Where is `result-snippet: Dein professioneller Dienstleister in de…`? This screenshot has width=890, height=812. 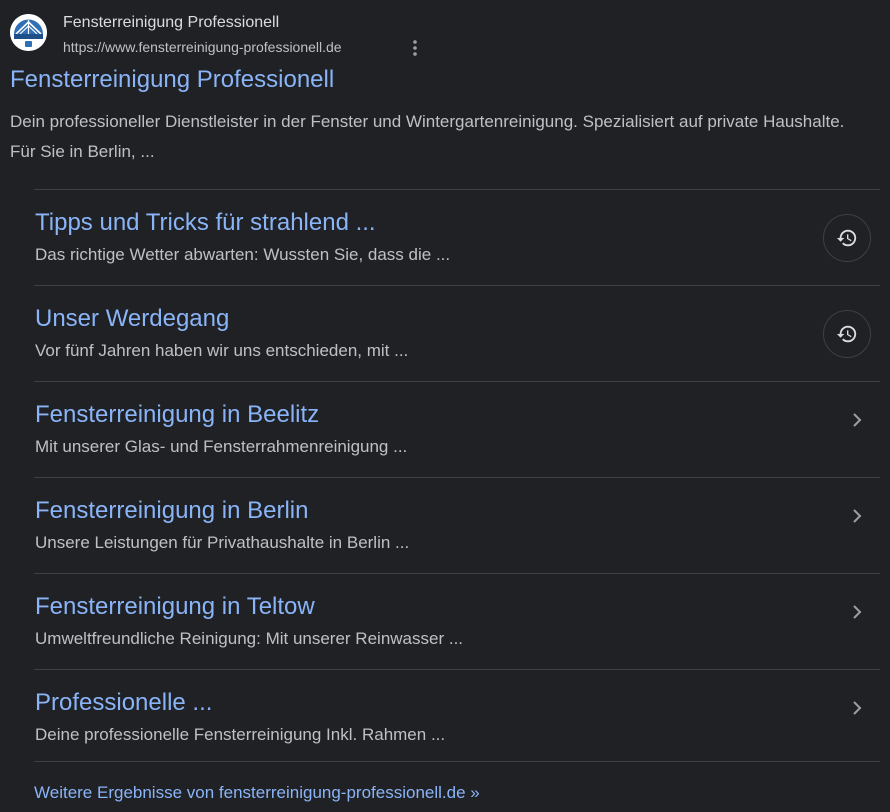 result-snippet: Dein professioneller Dienstleister in de… is located at coordinates (427, 136).